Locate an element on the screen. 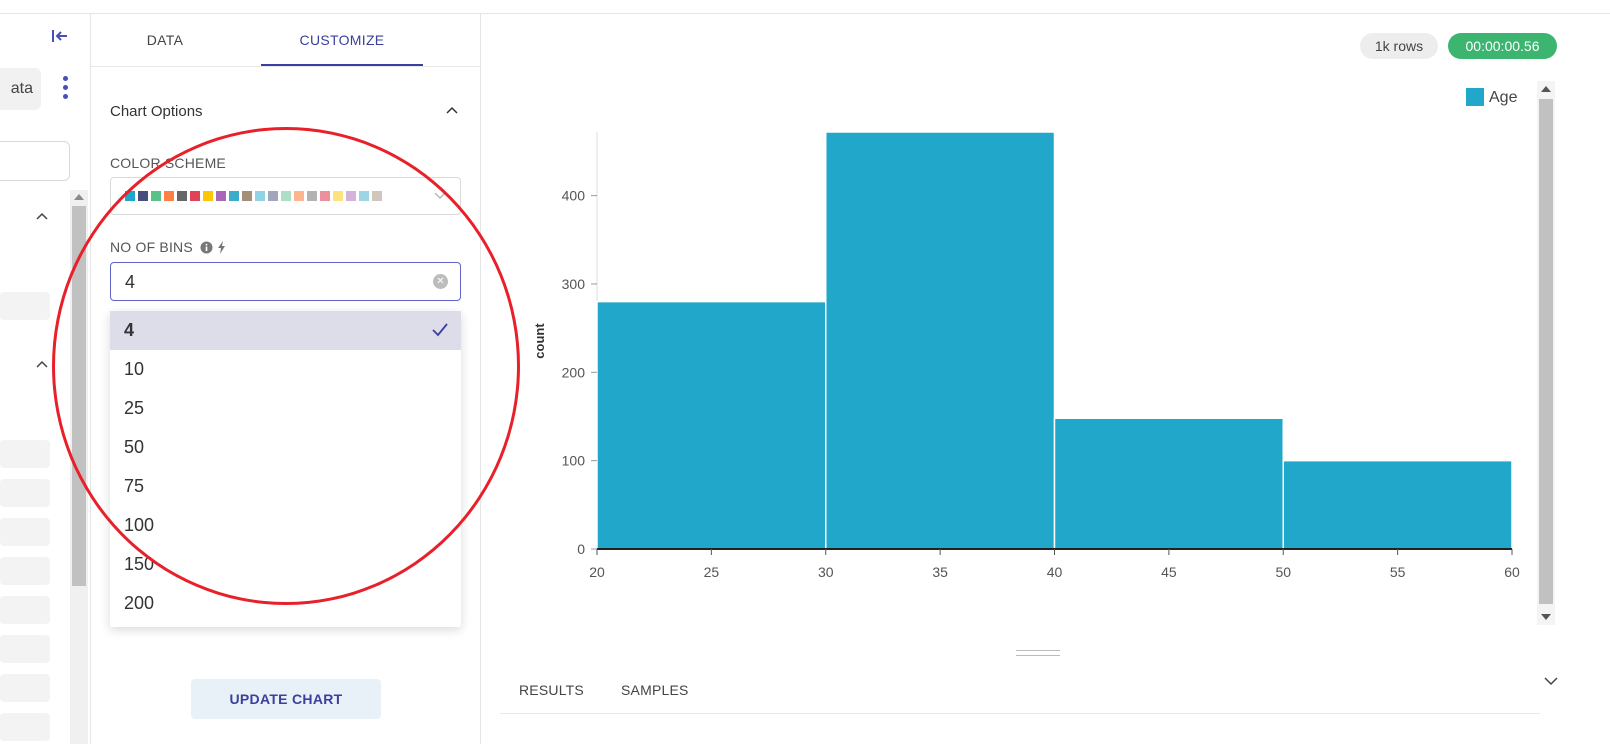  color-scheme-select is located at coordinates (285, 196).